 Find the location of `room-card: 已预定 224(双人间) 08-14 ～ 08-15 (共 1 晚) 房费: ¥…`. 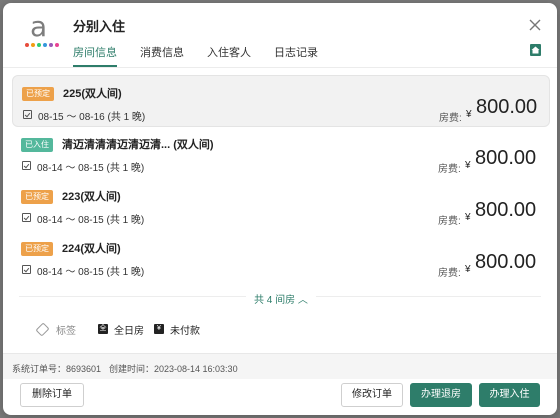

room-card: 已预定 224(双人间) 08-14 ～ 08-15 (共 1 晚) 房费: ¥… is located at coordinates (281, 257).